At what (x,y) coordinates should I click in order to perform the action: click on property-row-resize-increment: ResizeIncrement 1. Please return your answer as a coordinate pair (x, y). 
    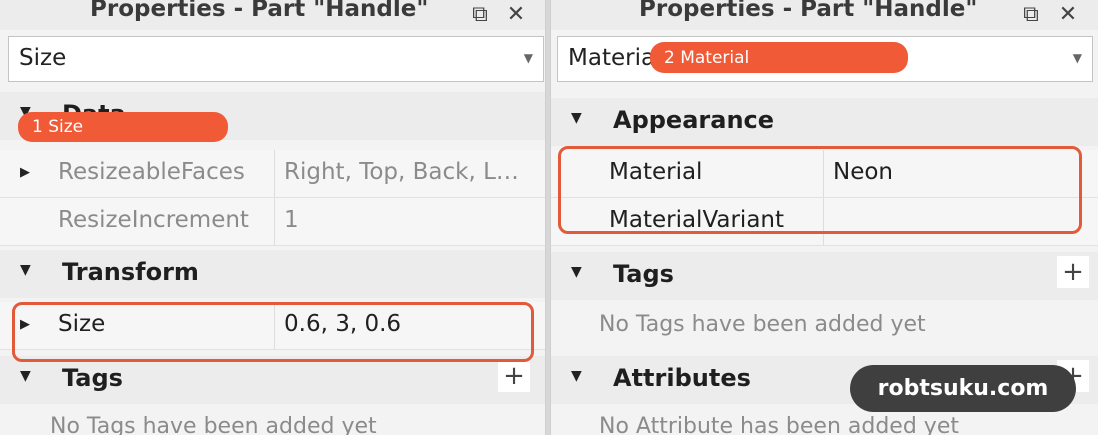
    Looking at the image, I should click on (272, 222).